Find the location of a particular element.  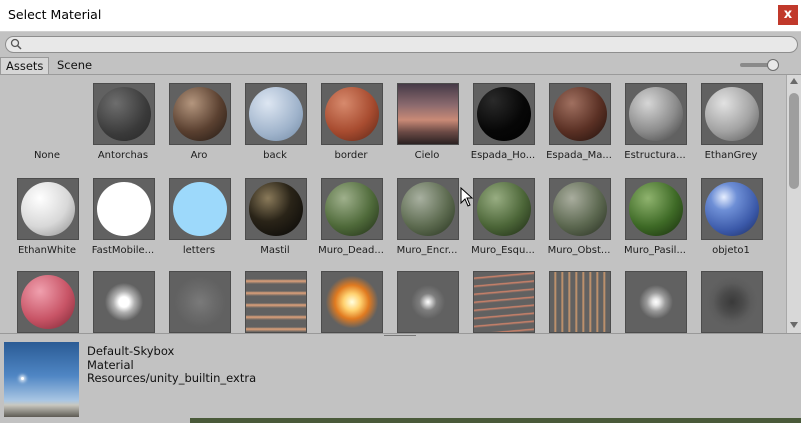

skybox-preview is located at coordinates (41, 379).